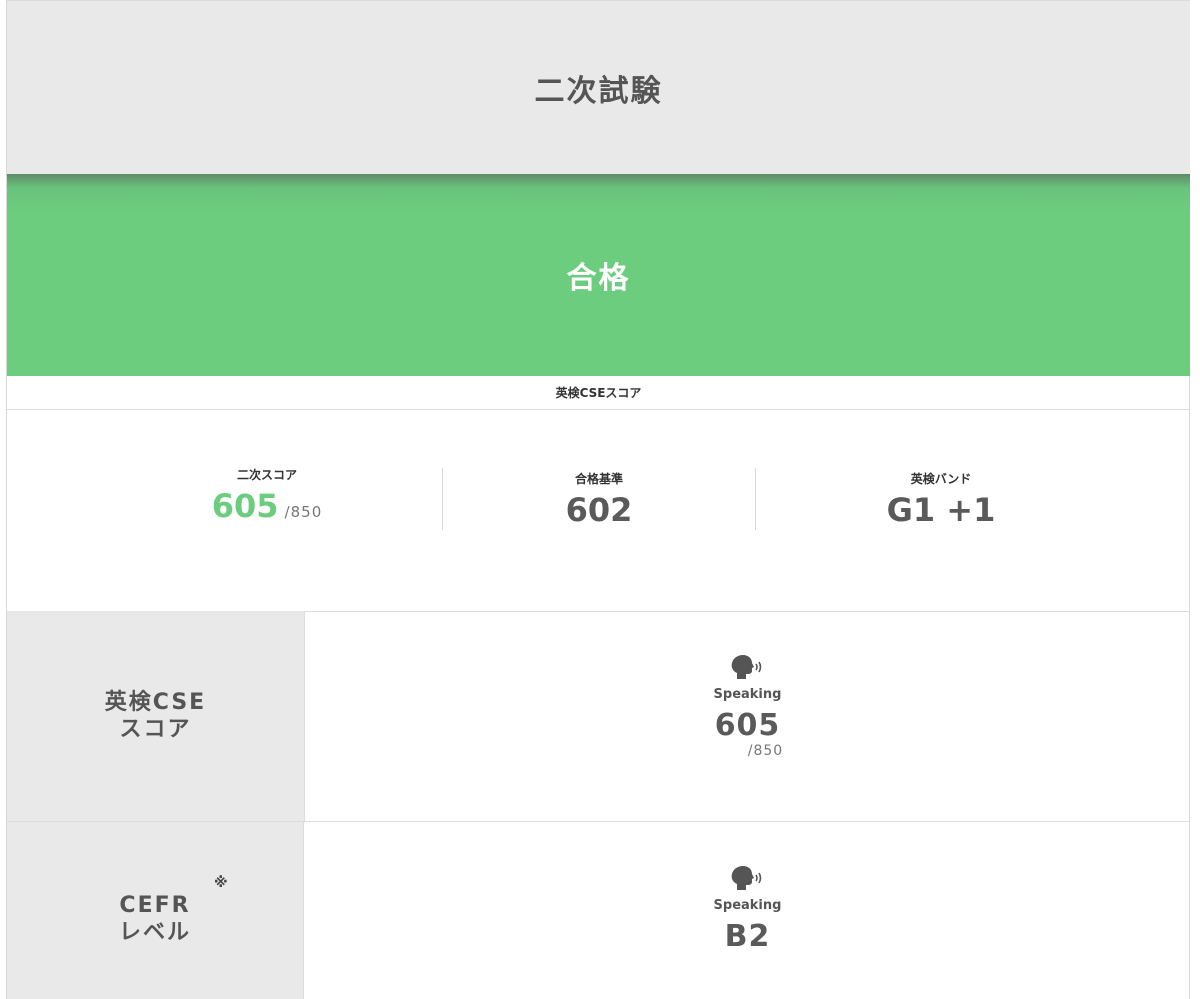 This screenshot has height=999, width=1200. What do you see at coordinates (154, 932) in the screenshot?
I see `row-header-line: レベル` at bounding box center [154, 932].